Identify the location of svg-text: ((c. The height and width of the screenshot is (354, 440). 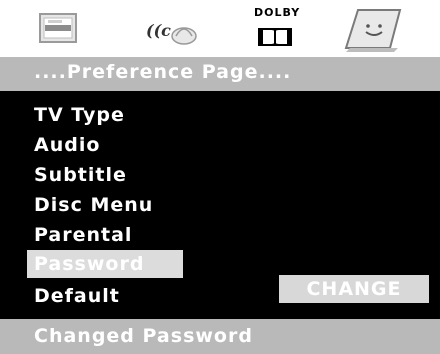
(158, 30).